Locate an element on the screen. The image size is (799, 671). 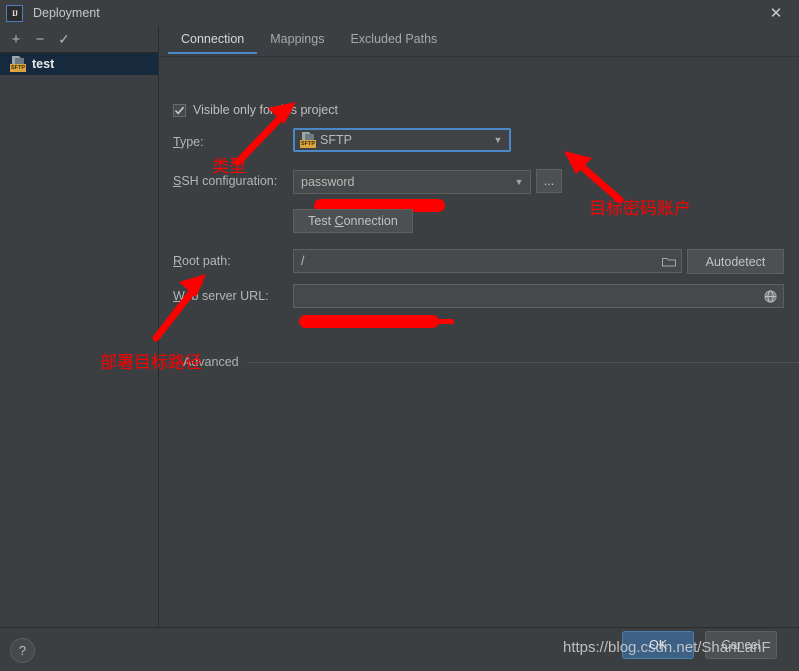
plus-icon: + is located at coordinates (16, 39).